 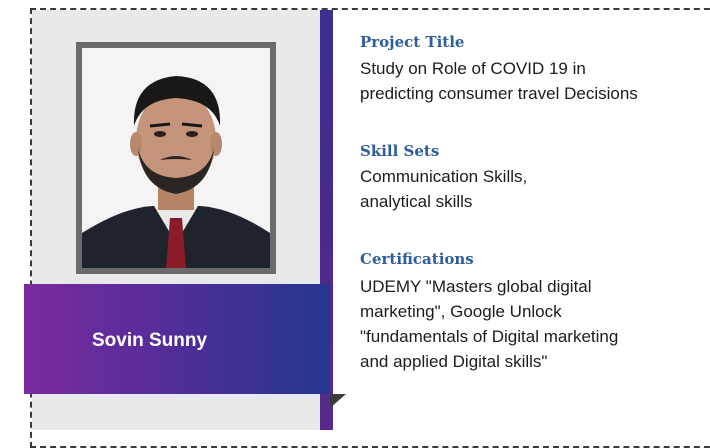 I want to click on project-title-line-1: Study on Role of COVID 19 in, so click(x=473, y=68).